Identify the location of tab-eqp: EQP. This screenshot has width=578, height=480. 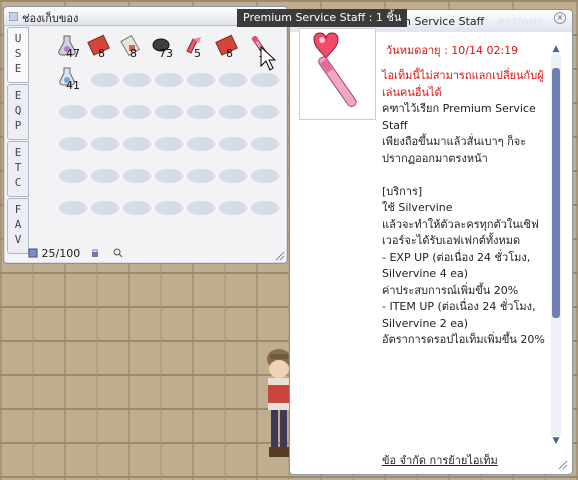
(18, 112).